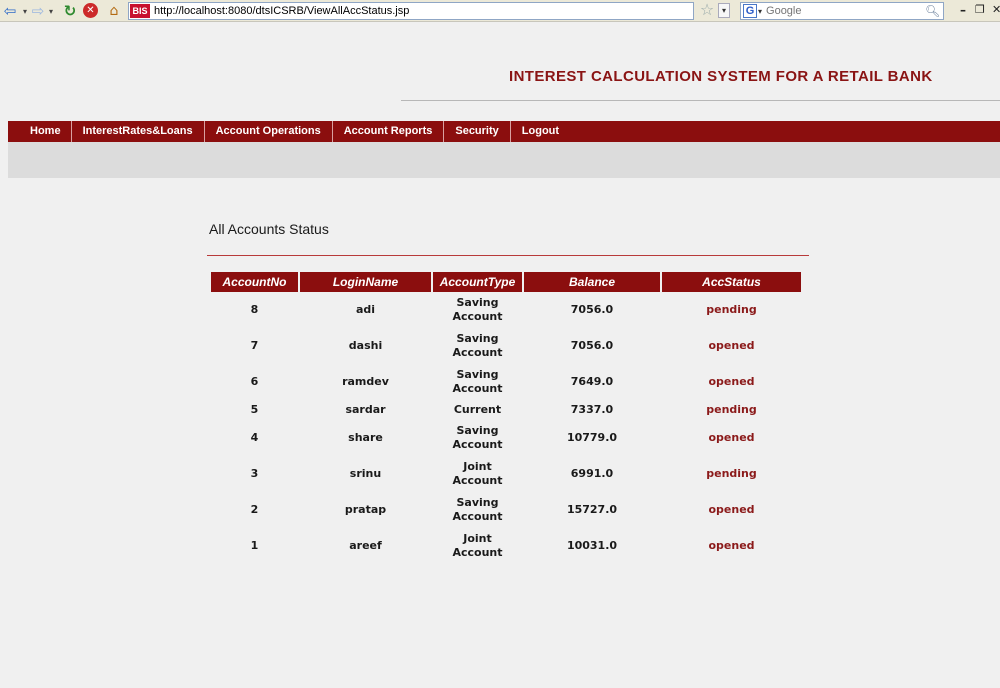 This screenshot has width=1000, height=688. What do you see at coordinates (70, 11) in the screenshot?
I see `reload-icon: ↻` at bounding box center [70, 11].